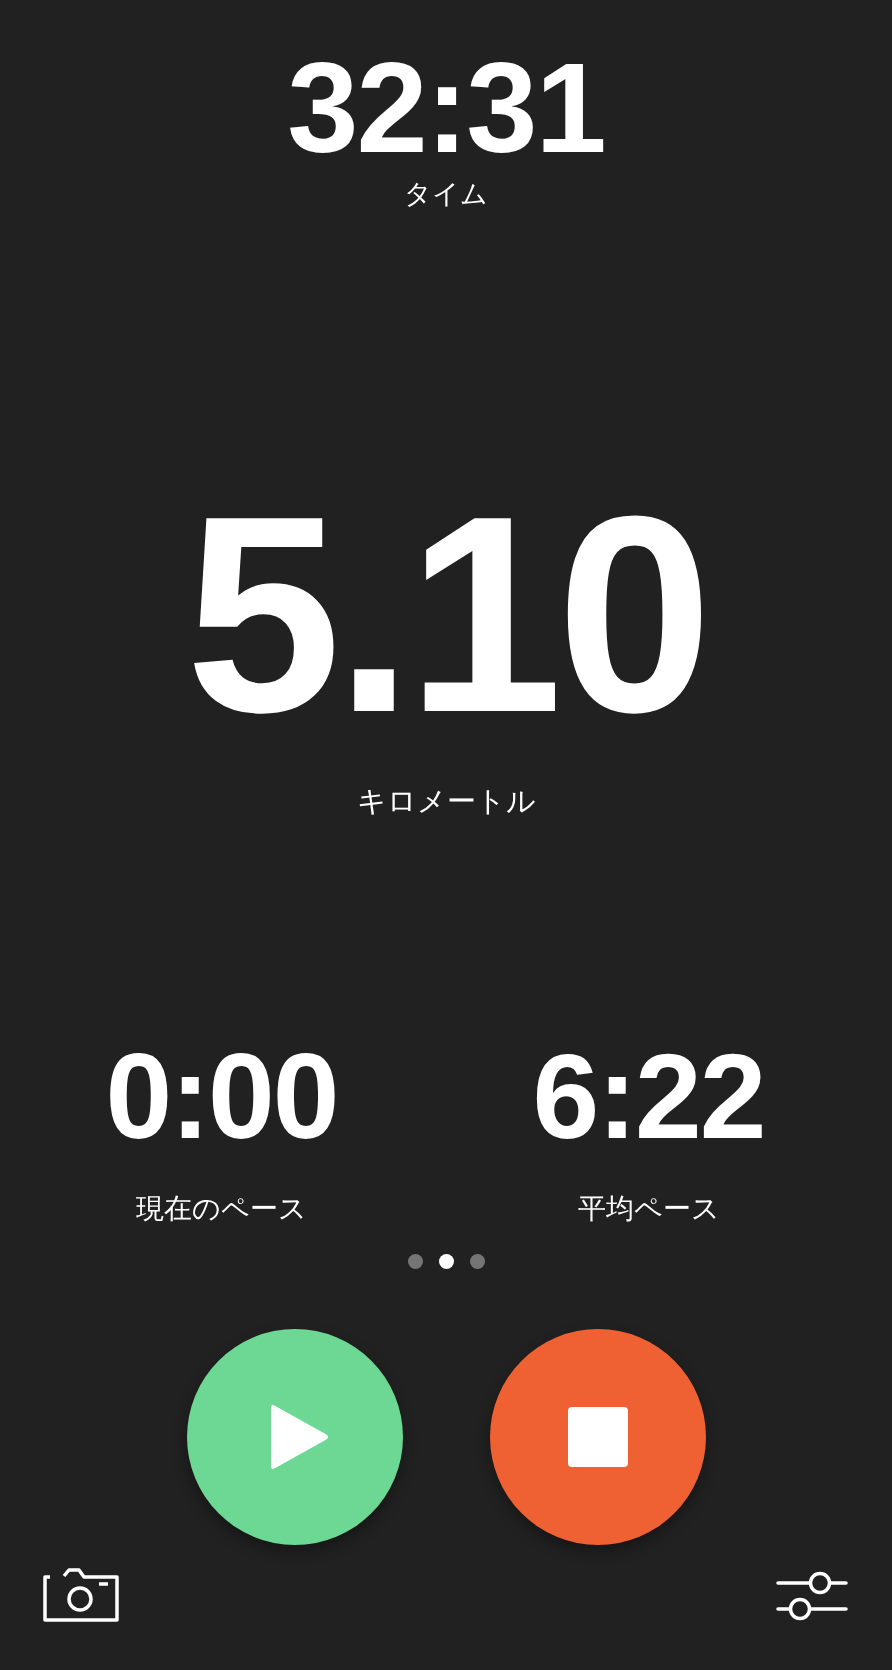  What do you see at coordinates (446, 801) in the screenshot?
I see `distance-unit: キロメートル` at bounding box center [446, 801].